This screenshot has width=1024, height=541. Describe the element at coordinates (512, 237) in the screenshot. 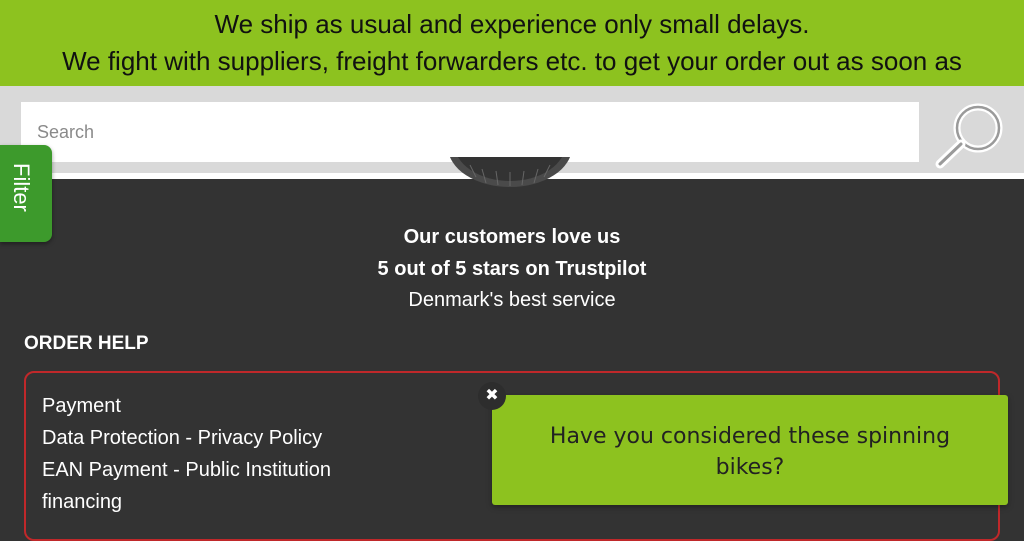

I see `trust-headline: Our customers love us` at that location.